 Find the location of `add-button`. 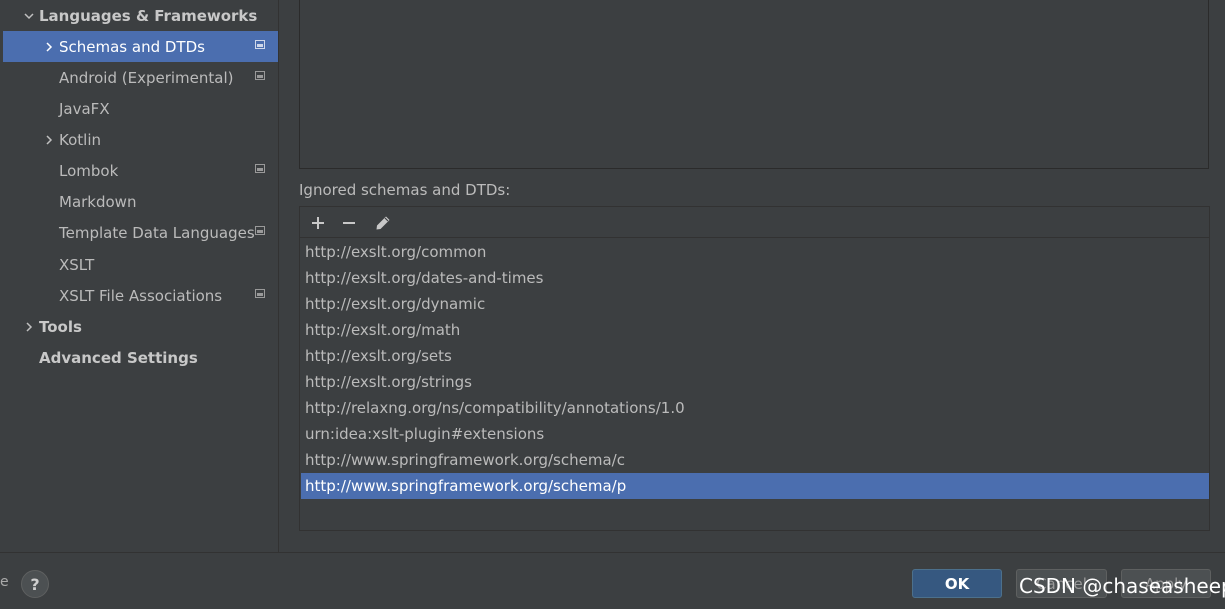

add-button is located at coordinates (318, 223).